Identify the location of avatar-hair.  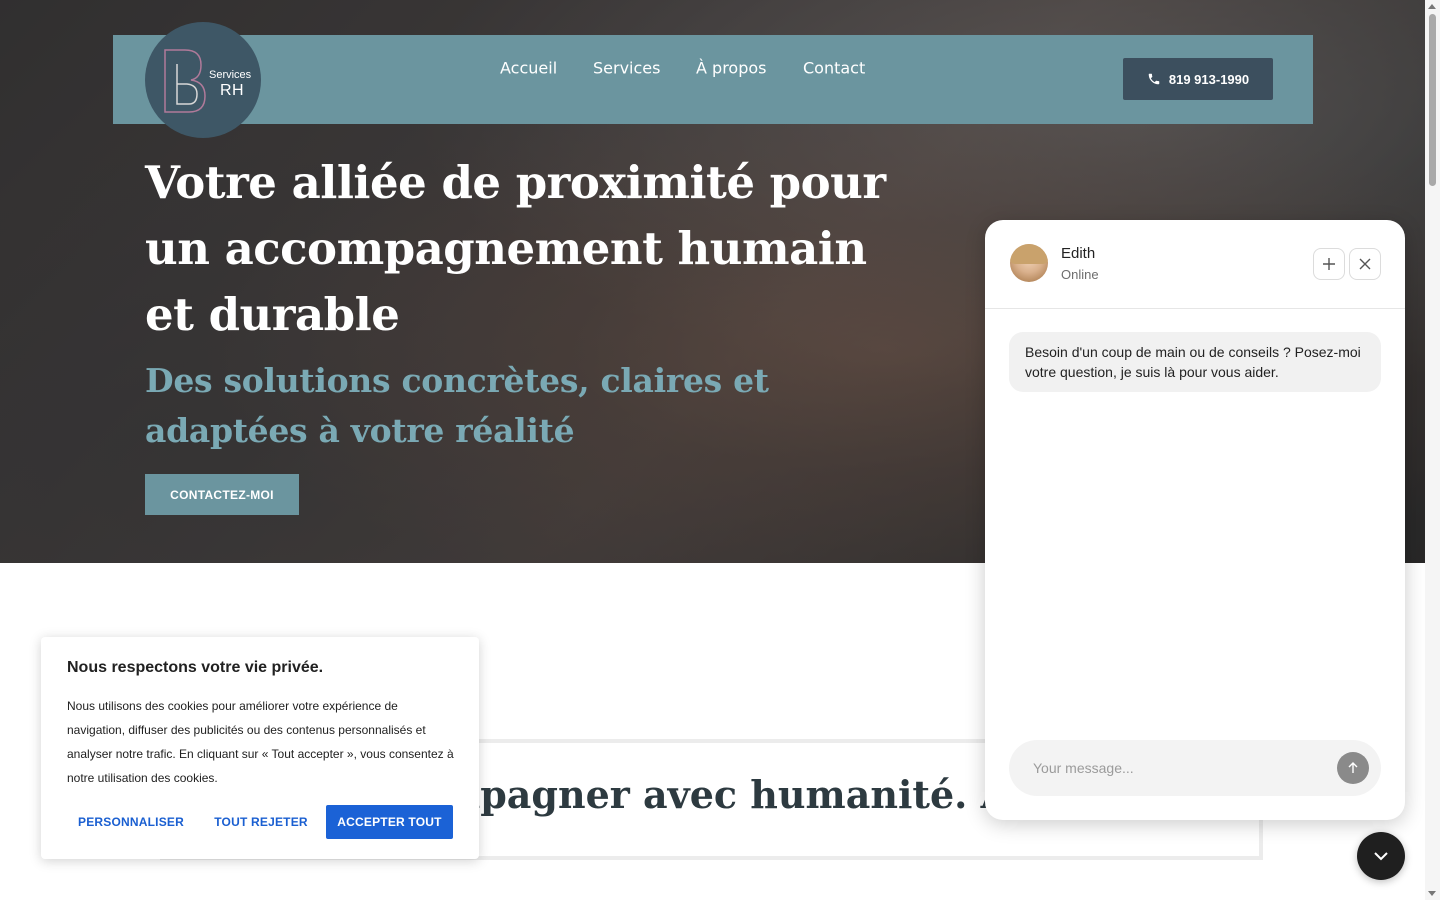
(1029, 254).